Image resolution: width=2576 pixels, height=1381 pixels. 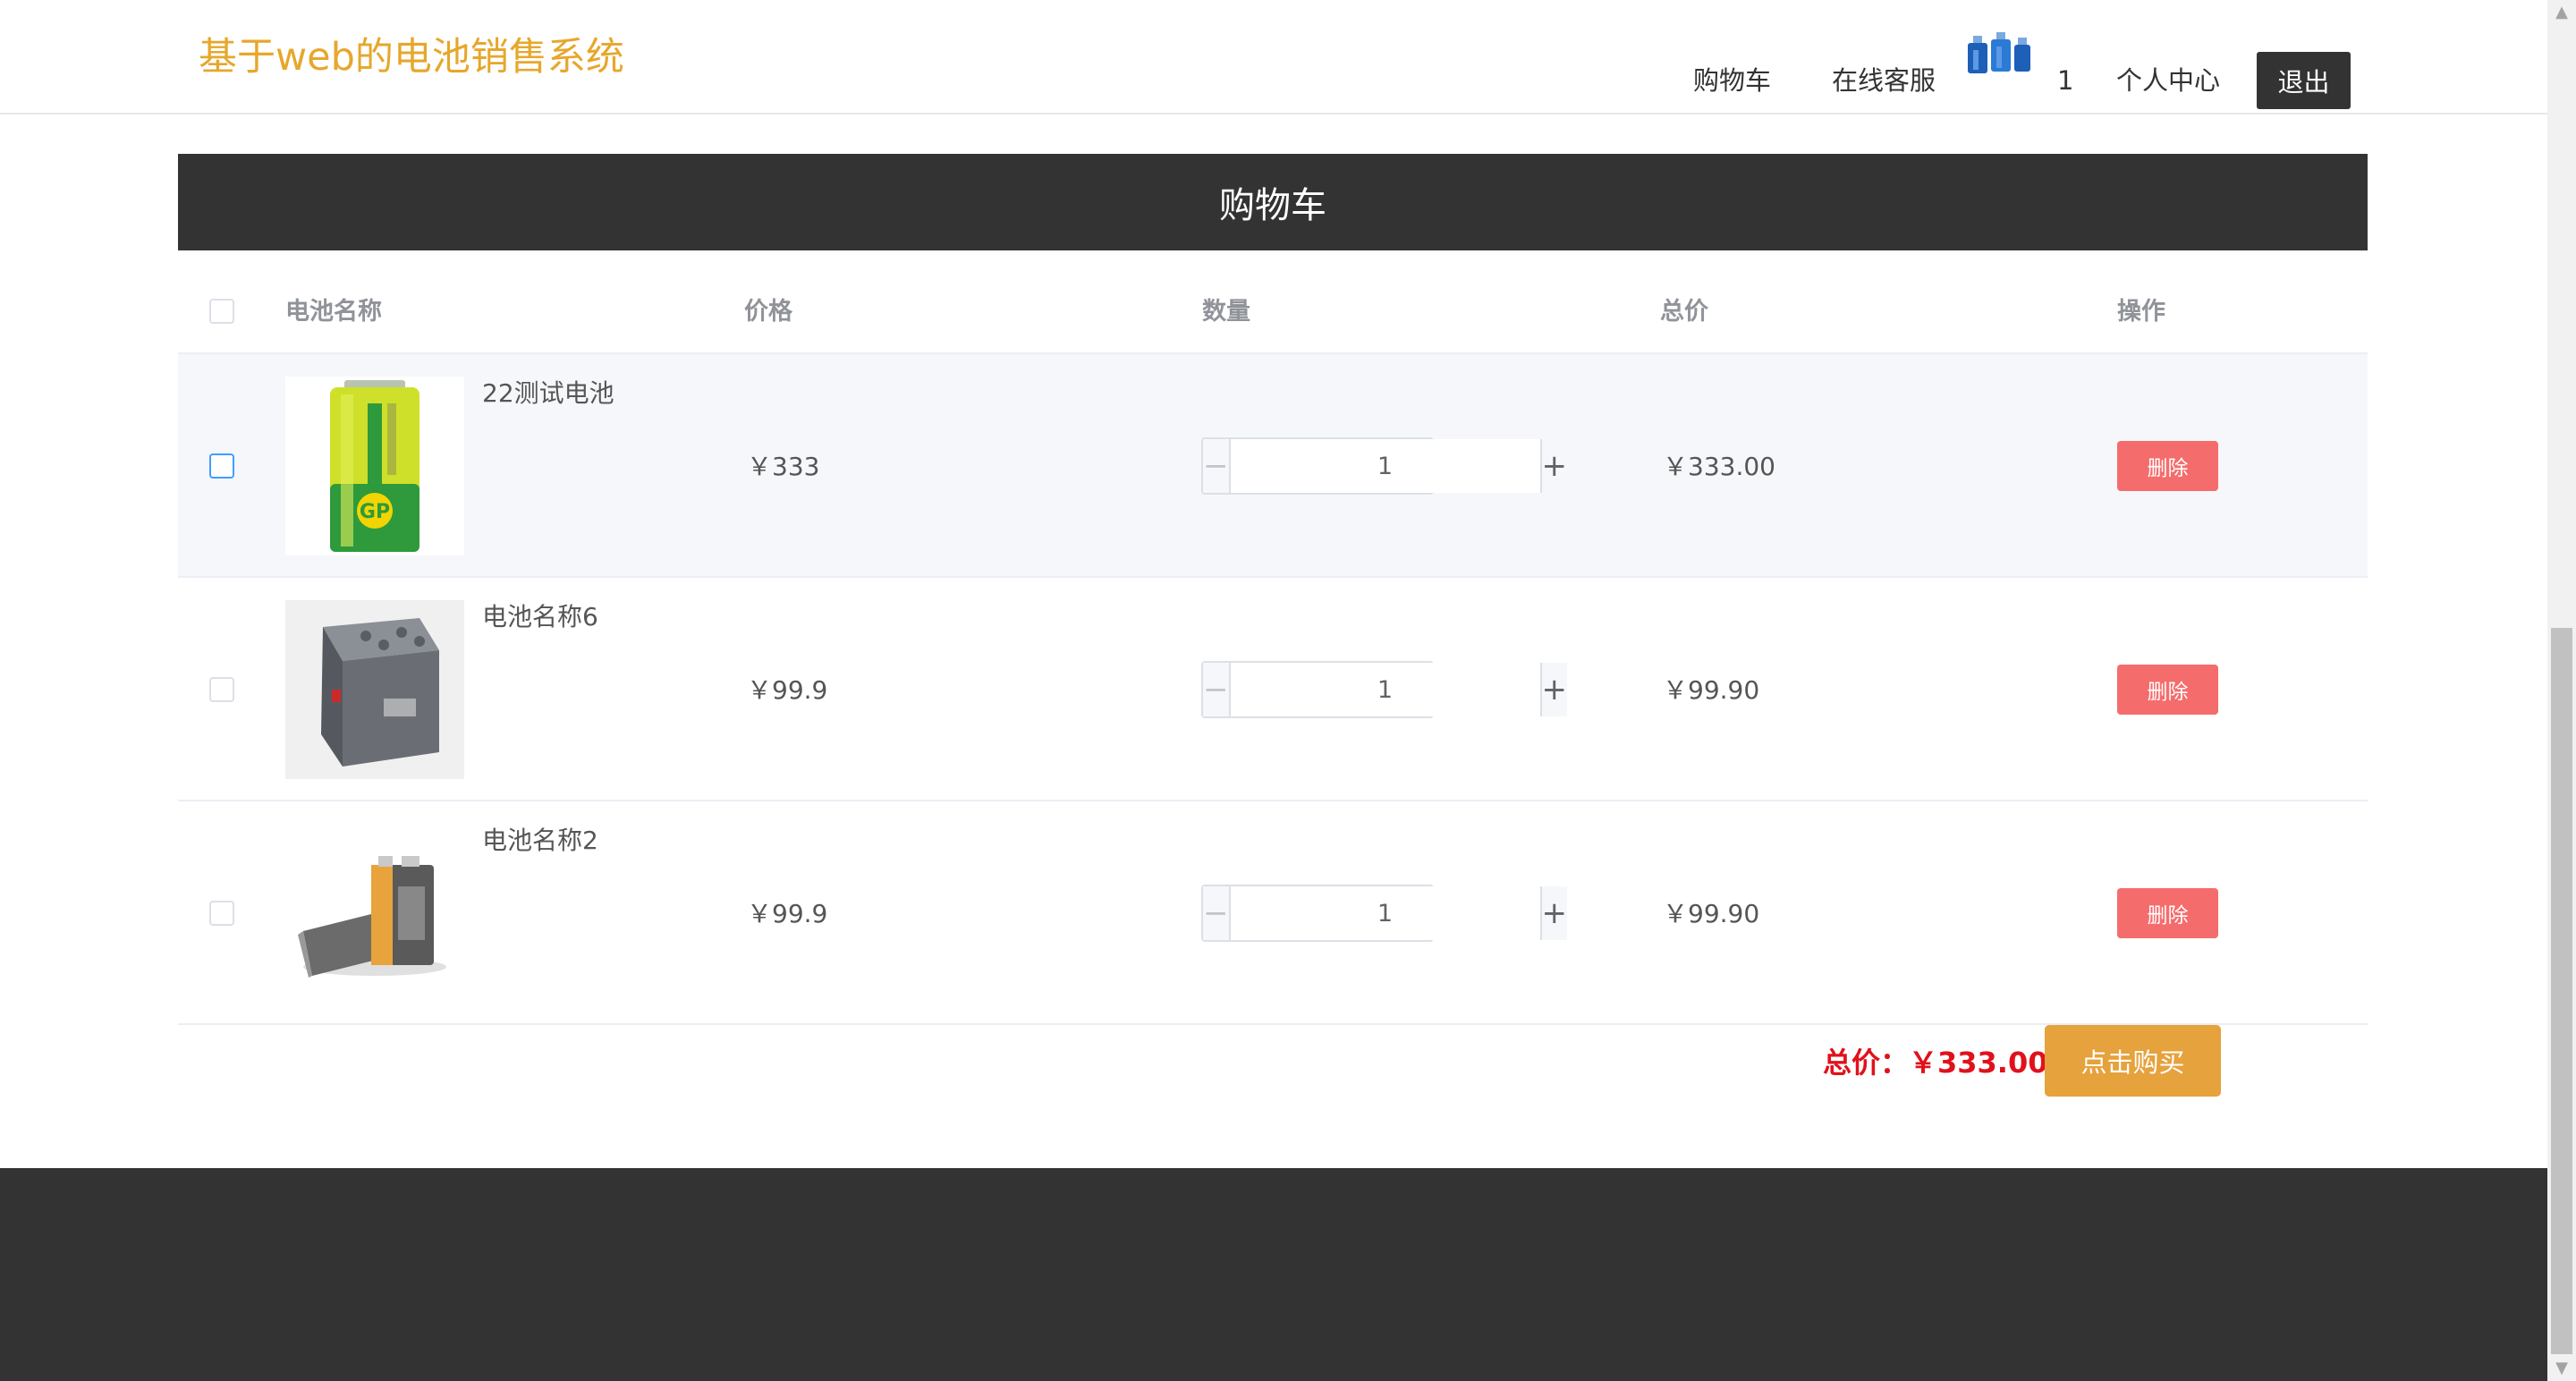 I want to click on batteries-cart-icon, so click(x=2002, y=53).